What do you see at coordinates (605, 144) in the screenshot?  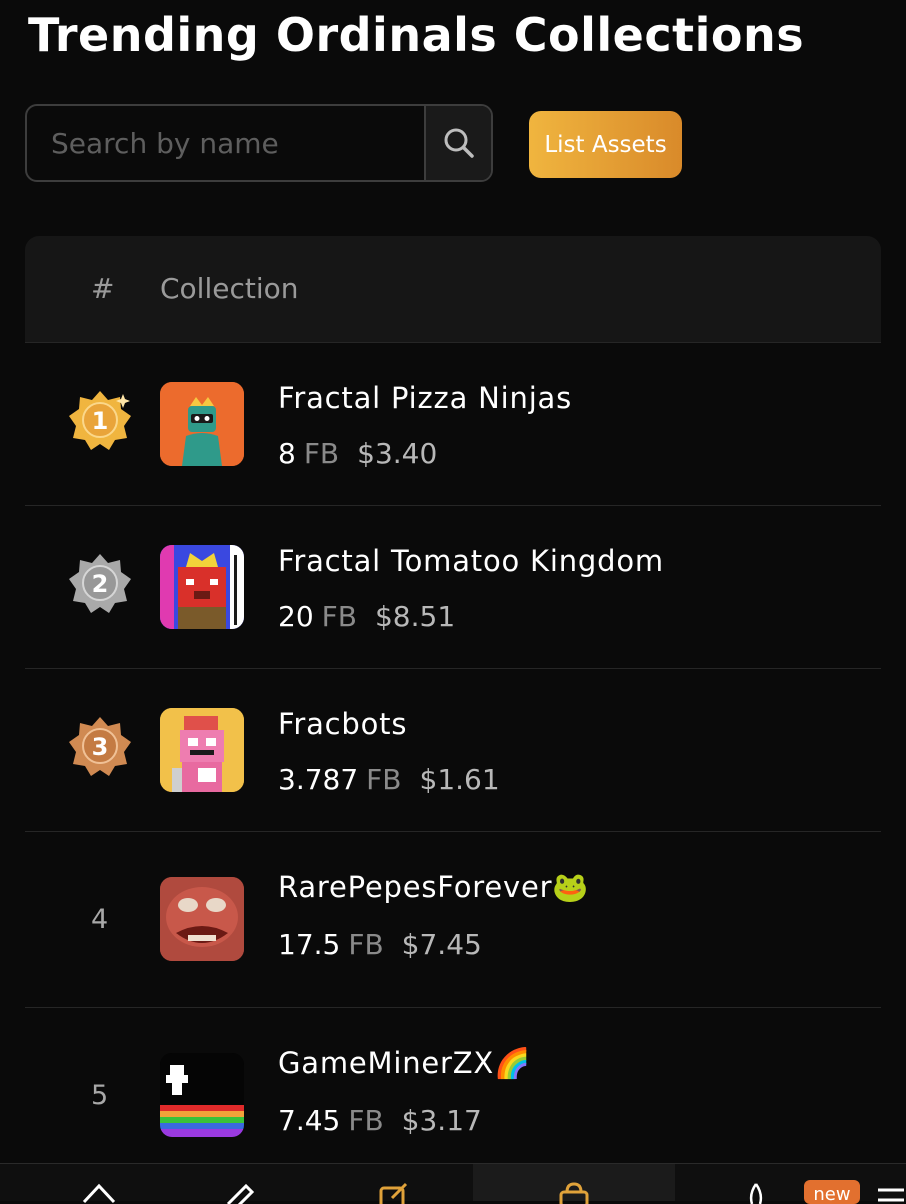 I see `list-assets-button: List Assets` at bounding box center [605, 144].